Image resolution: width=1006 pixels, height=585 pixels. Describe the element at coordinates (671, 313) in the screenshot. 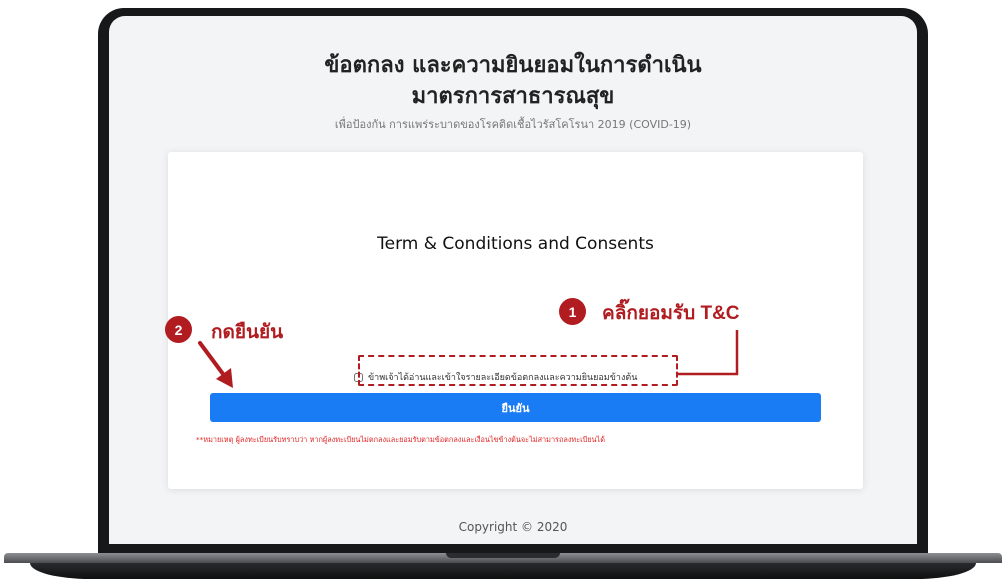

I see `step1-callout: คลิ๊กยอมรับ T&C` at that location.